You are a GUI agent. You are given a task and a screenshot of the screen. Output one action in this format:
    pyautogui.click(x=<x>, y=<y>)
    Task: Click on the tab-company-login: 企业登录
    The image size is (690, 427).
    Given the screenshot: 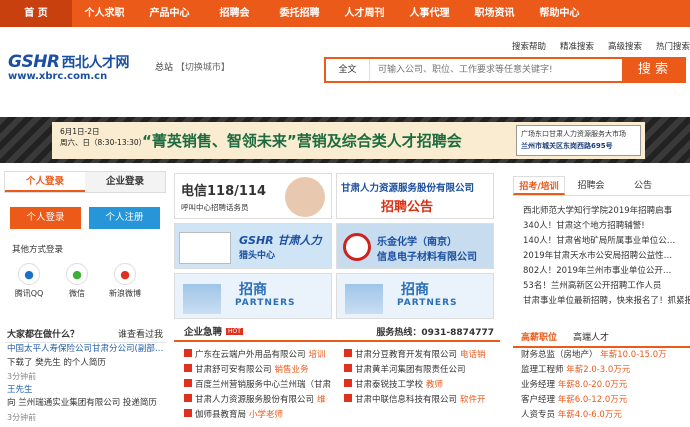 What is the action you would take?
    pyautogui.click(x=125, y=182)
    